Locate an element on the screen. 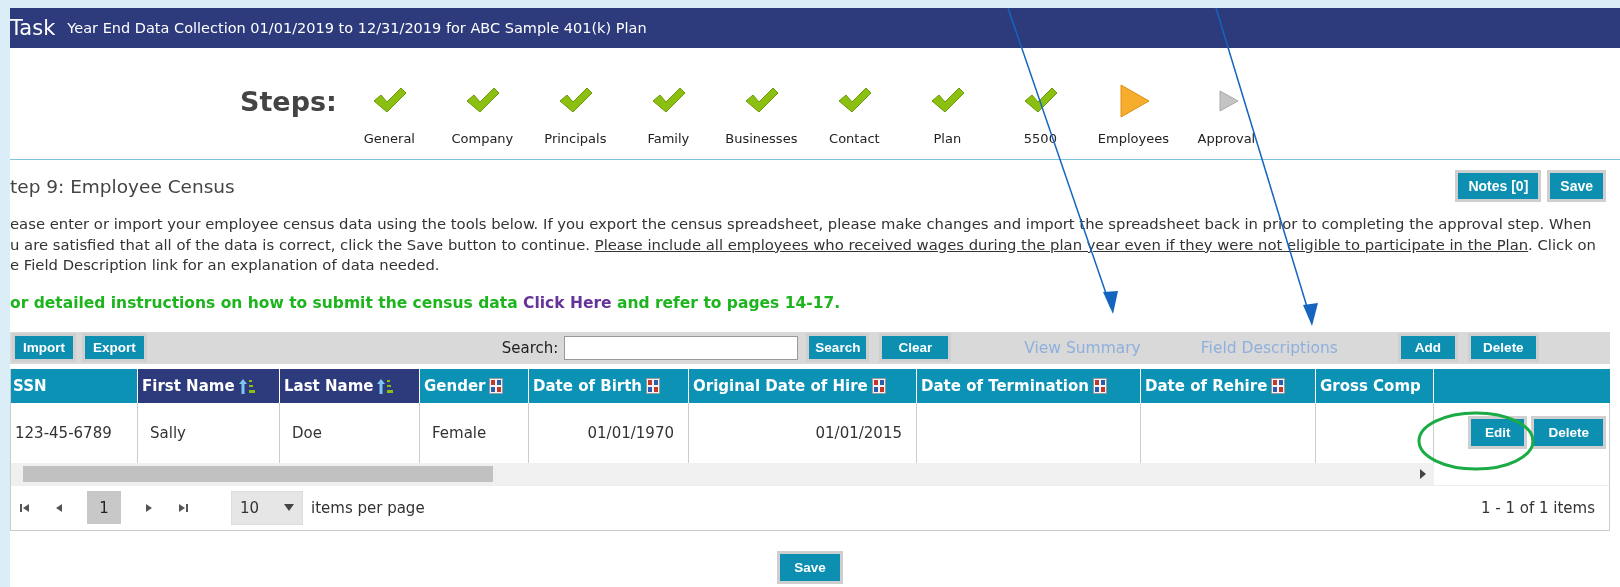 The image size is (1620, 587). search-label: Search: is located at coordinates (530, 347).